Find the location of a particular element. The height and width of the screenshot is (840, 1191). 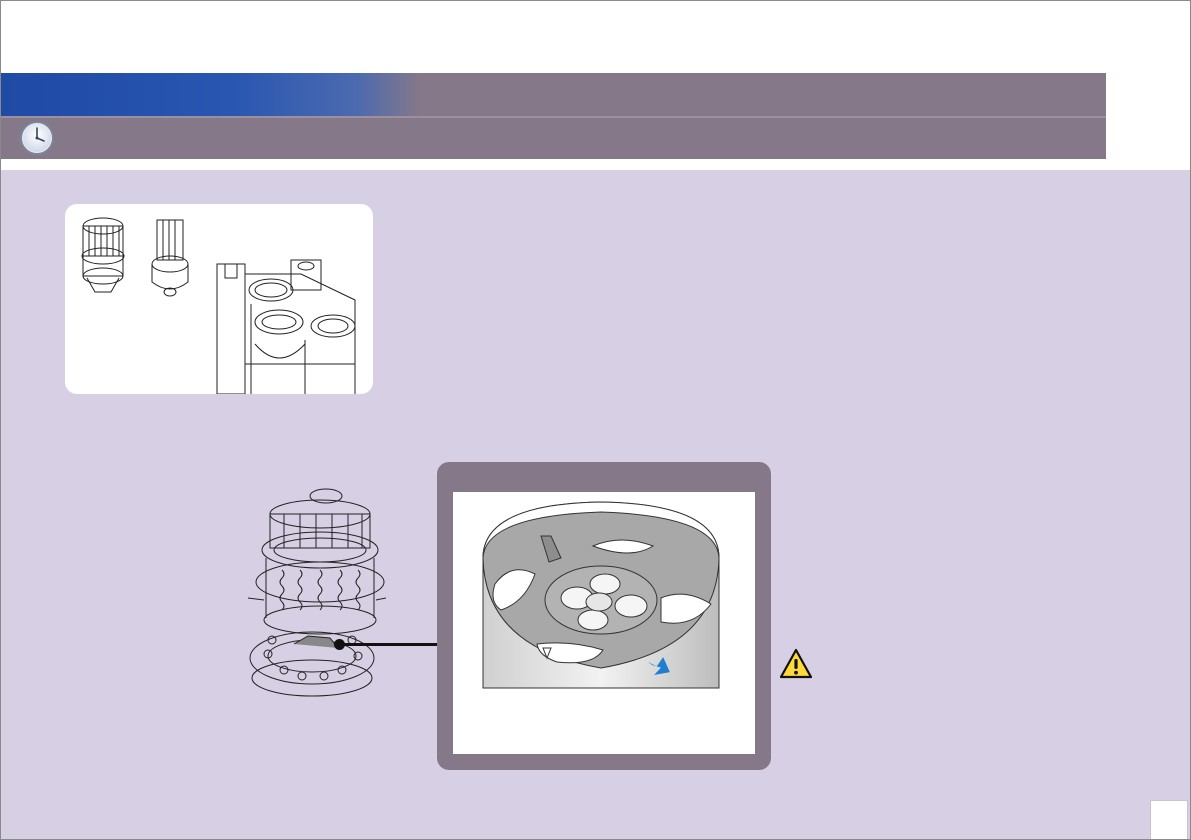

callout-leader-line is located at coordinates (390, 644).